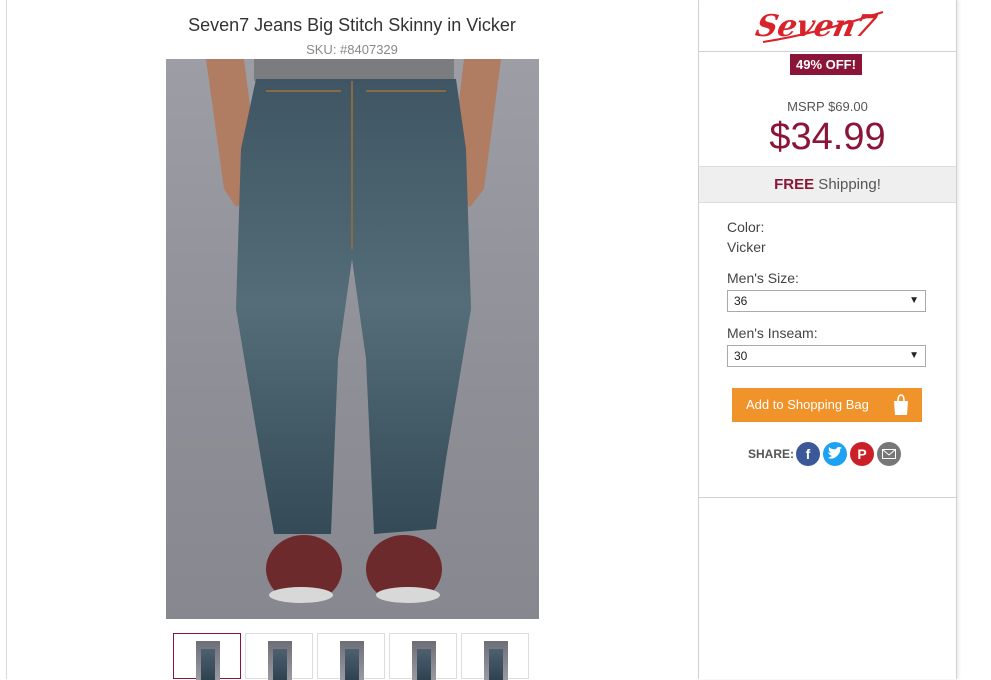 This screenshot has width=991, height=680. I want to click on inseam-label: Men's Inseam:, so click(772, 333).